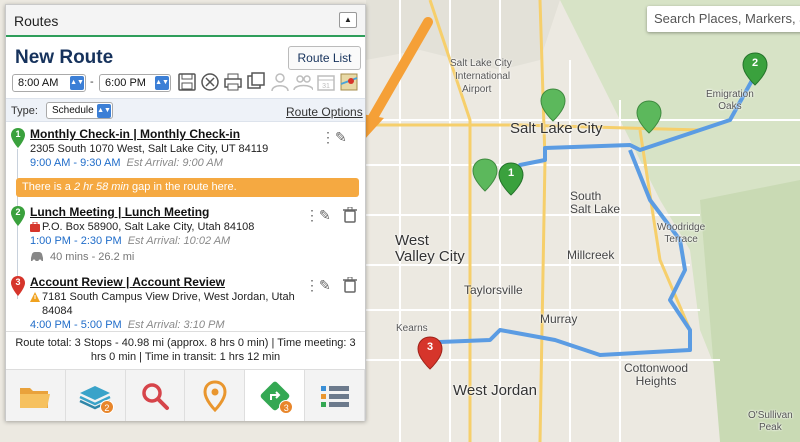 The image size is (800, 442). What do you see at coordinates (483, 76) in the screenshot?
I see `label-airport-international: International` at bounding box center [483, 76].